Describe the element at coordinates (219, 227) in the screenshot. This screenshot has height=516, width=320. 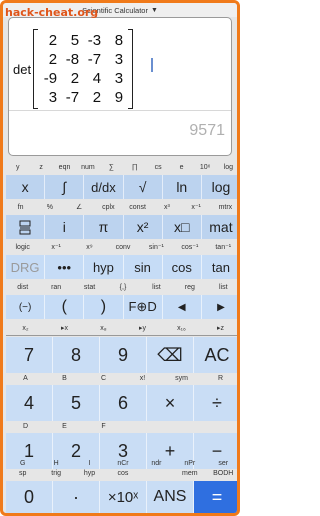
I see `matrix-key: mat` at that location.